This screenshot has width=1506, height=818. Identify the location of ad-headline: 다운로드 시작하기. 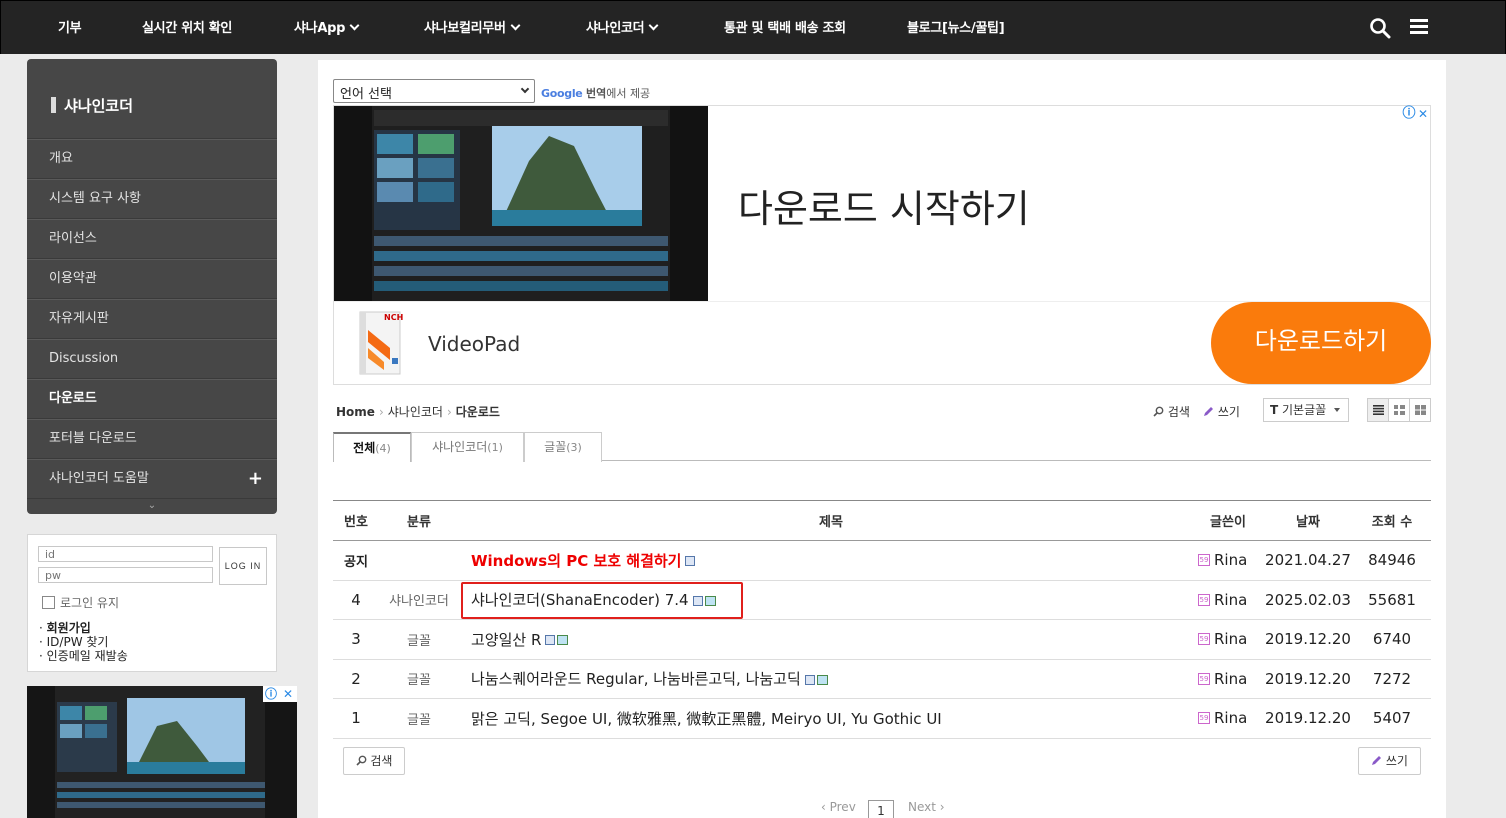
(884, 205).